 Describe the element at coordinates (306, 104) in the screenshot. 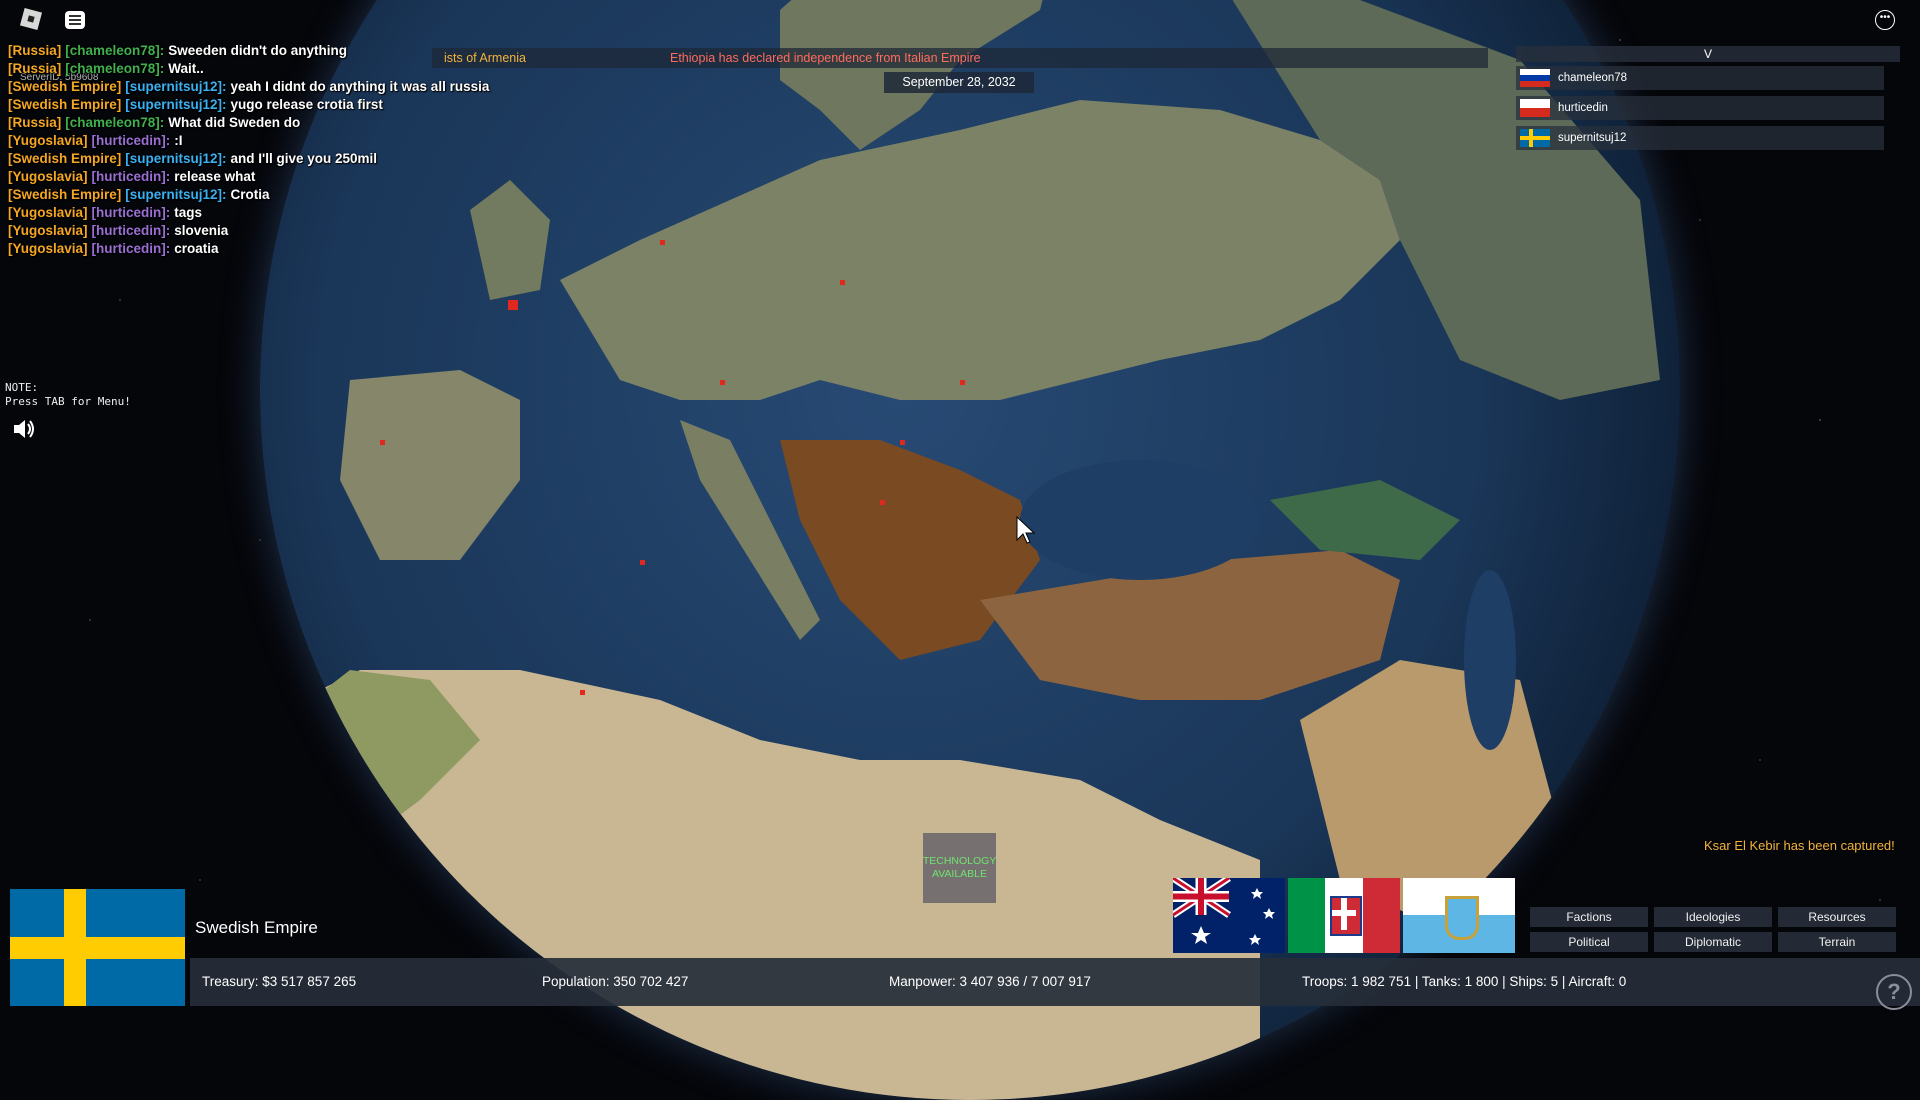

I see `chat-text: yugo release crotia first` at that location.